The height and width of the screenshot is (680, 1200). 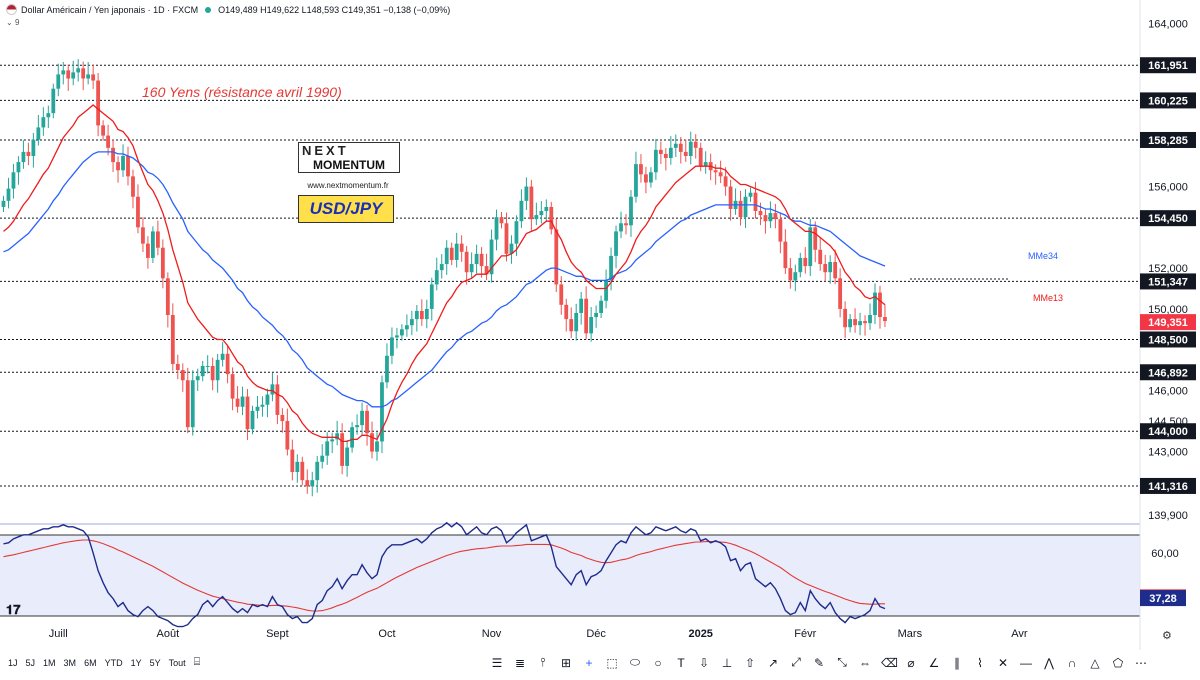 I want to click on rectangle-tool-icon: ⬚, so click(x=612, y=663).